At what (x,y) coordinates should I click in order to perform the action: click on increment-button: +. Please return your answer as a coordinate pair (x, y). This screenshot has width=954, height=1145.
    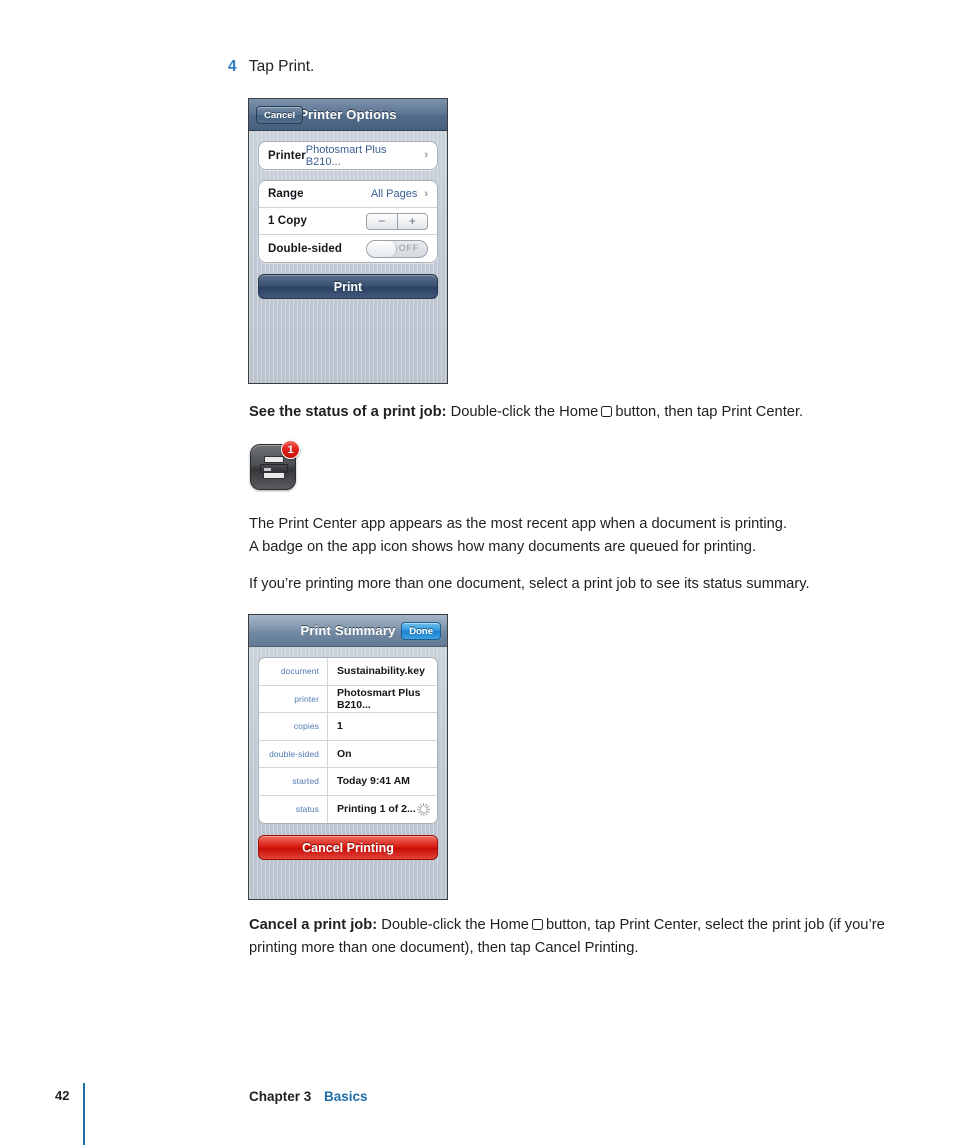
    Looking at the image, I should click on (413, 221).